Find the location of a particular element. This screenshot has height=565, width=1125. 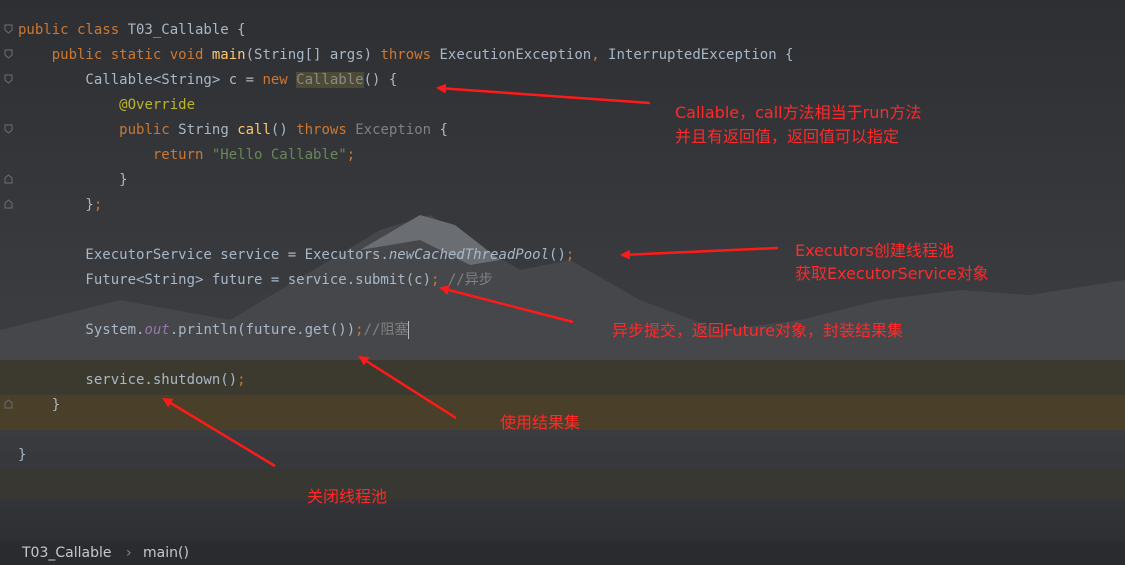

code-token: public static void is located at coordinates (131, 55).